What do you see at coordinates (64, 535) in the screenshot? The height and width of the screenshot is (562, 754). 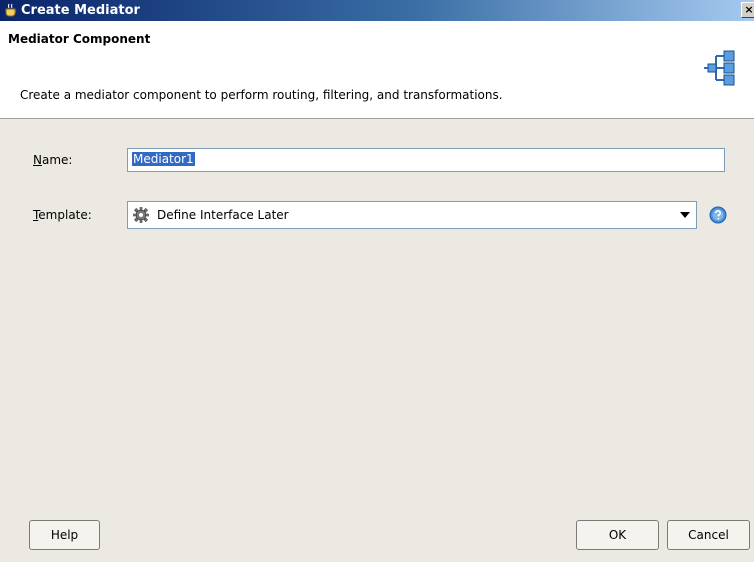 I see `help-button: Help` at bounding box center [64, 535].